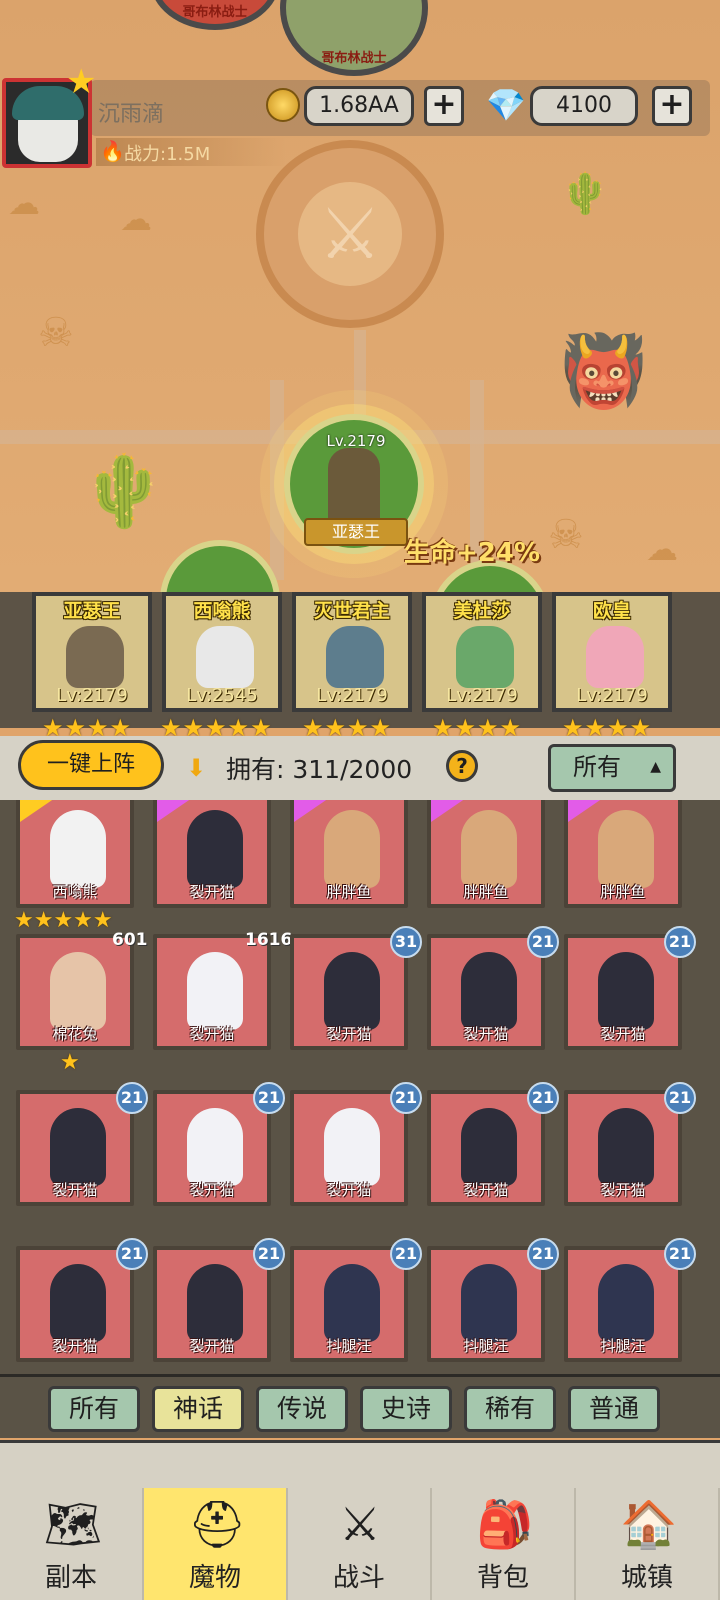 The width and height of the screenshot is (720, 1600). What do you see at coordinates (269, 940) in the screenshot?
I see `level-badge: 1616` at bounding box center [269, 940].